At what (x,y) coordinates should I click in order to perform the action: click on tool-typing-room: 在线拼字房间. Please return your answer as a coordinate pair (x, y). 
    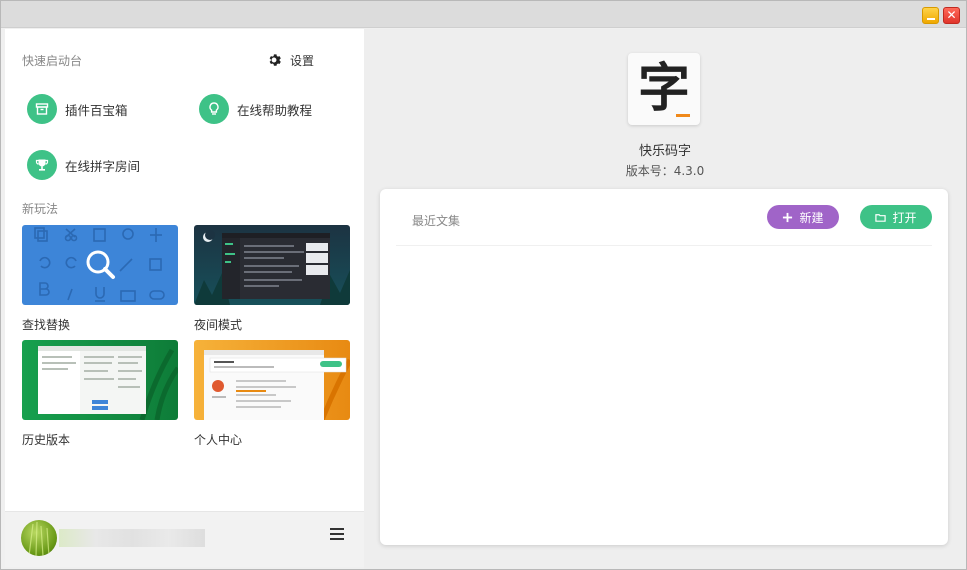
    Looking at the image, I should click on (83, 165).